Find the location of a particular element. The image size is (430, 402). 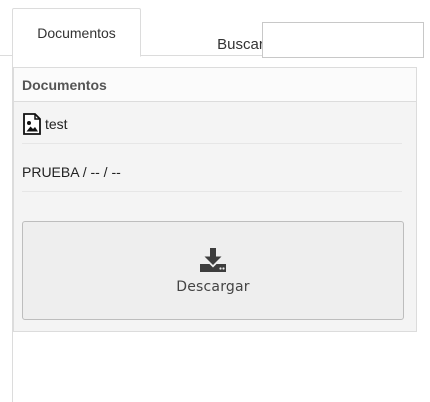

tab-documentos: Documentos is located at coordinates (76, 32).